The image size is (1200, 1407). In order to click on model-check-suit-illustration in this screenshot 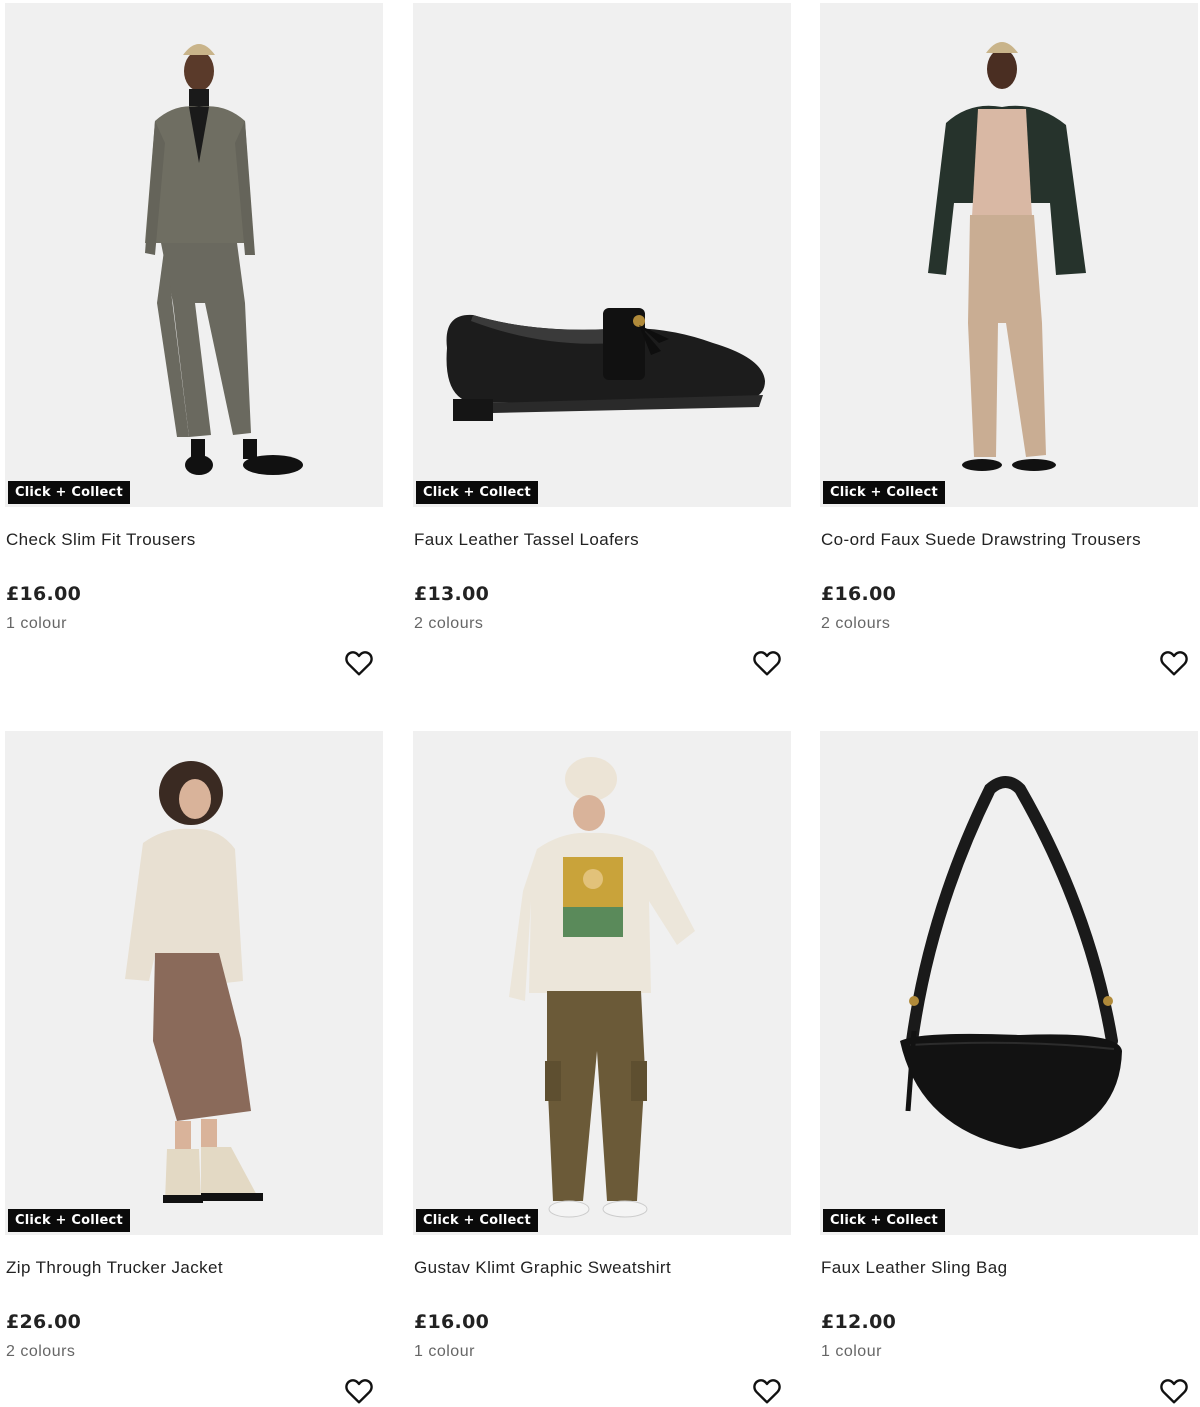, I will do `click(194, 255)`.